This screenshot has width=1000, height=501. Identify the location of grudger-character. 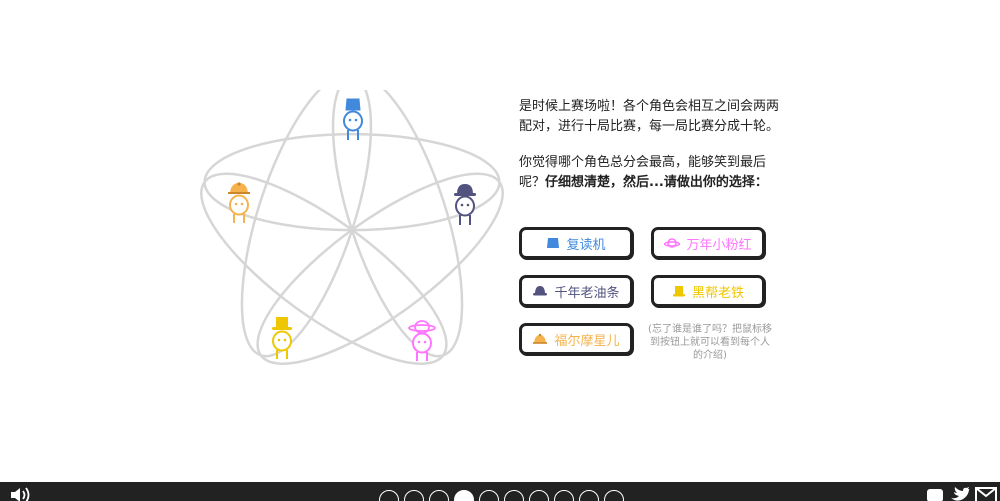
(282, 338).